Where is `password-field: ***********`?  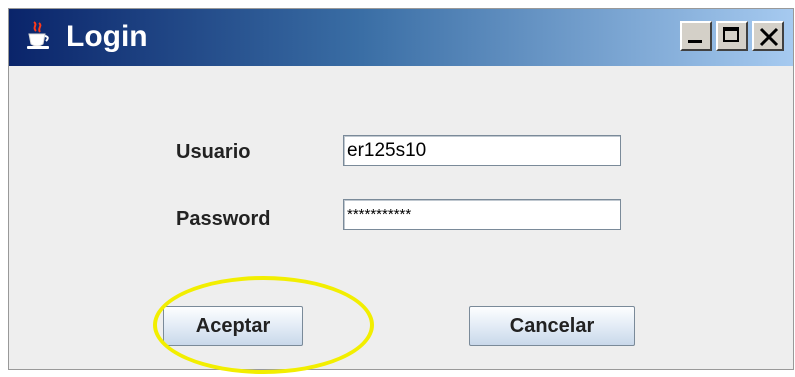
password-field: *********** is located at coordinates (482, 214).